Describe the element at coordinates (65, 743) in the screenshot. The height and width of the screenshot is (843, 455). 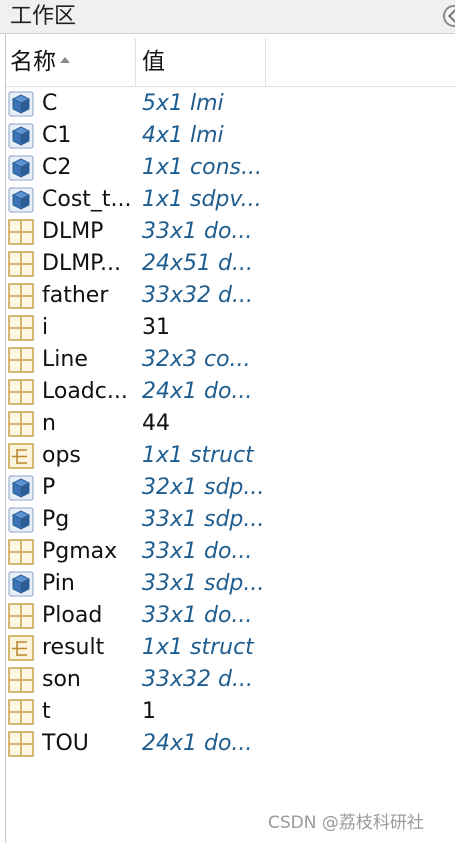
I see `variable-name: TOU` at that location.